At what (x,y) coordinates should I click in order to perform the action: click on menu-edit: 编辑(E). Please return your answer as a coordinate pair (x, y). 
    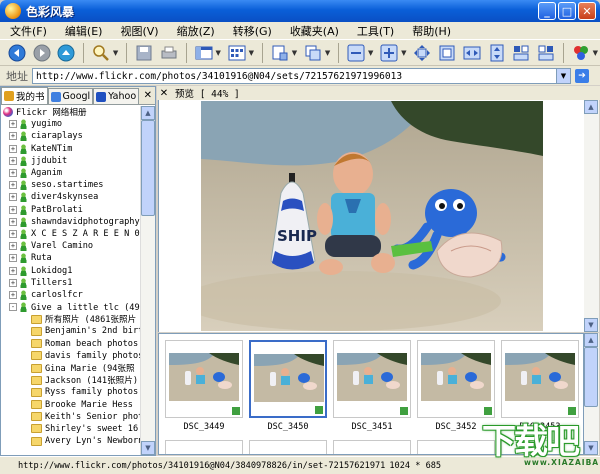
    Looking at the image, I should click on (83, 31).